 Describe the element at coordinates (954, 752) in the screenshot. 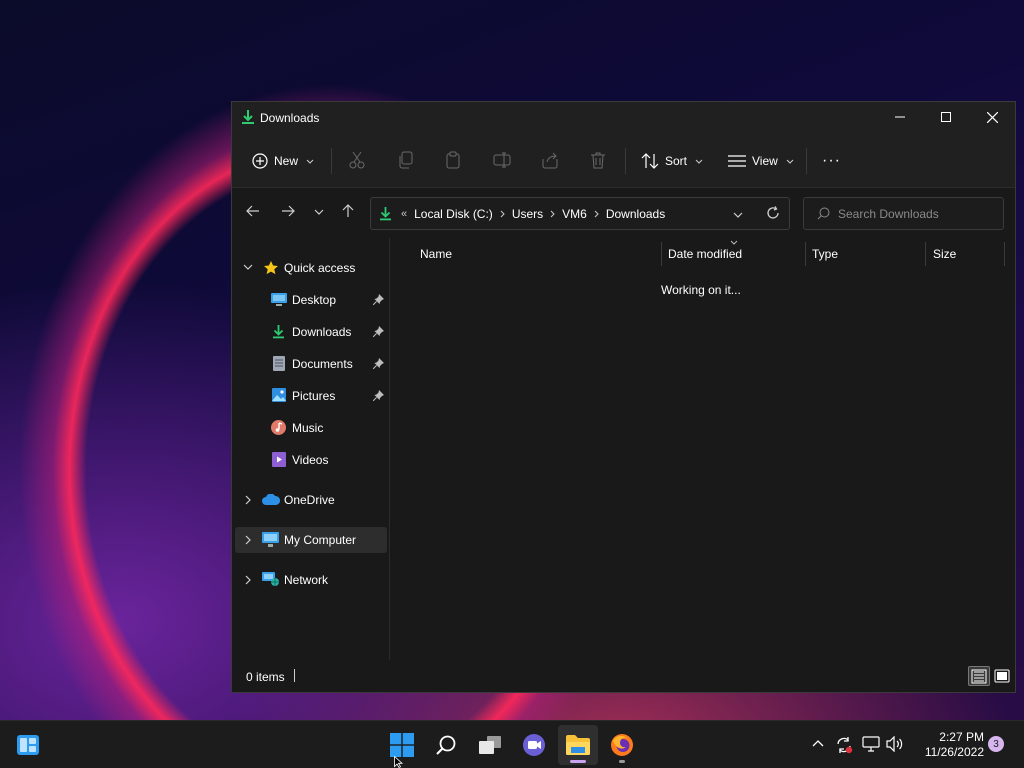

I see `clock-date: 11/26/2022` at that location.